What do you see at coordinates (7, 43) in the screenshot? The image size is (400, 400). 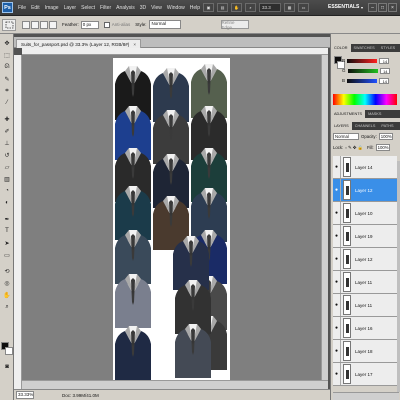 I see `move-tool-icon: ✥` at bounding box center [7, 43].